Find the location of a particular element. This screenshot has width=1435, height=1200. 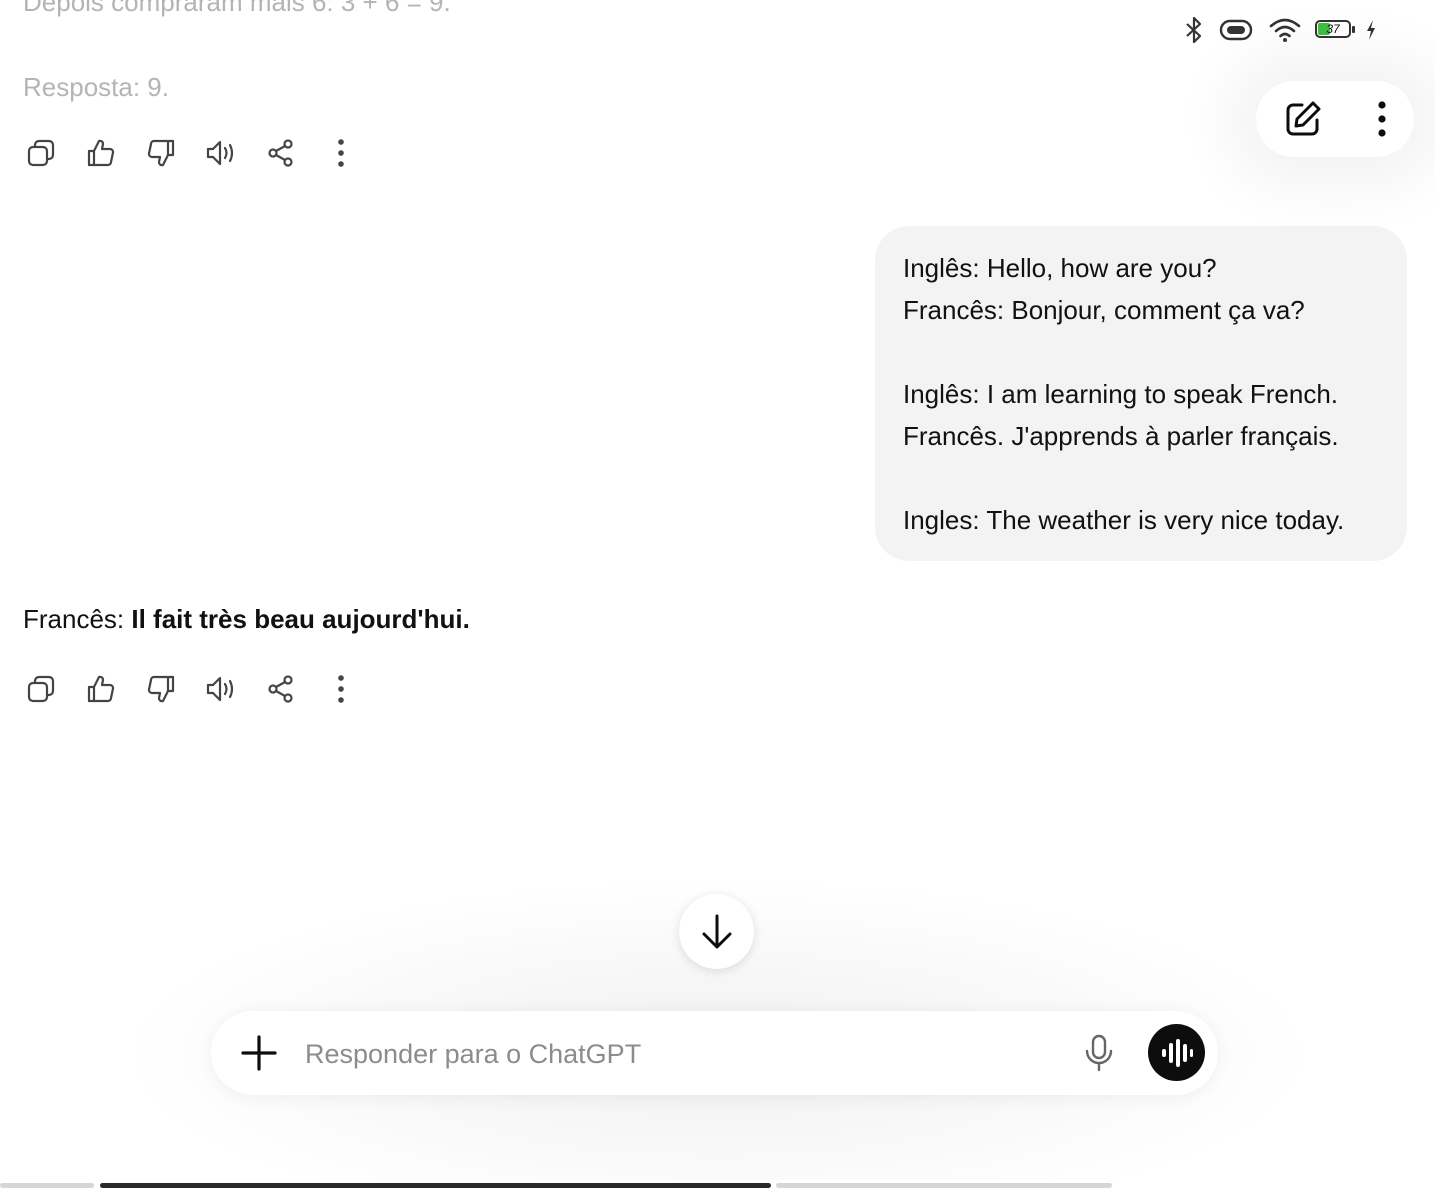

composer is located at coordinates (714, 1053).